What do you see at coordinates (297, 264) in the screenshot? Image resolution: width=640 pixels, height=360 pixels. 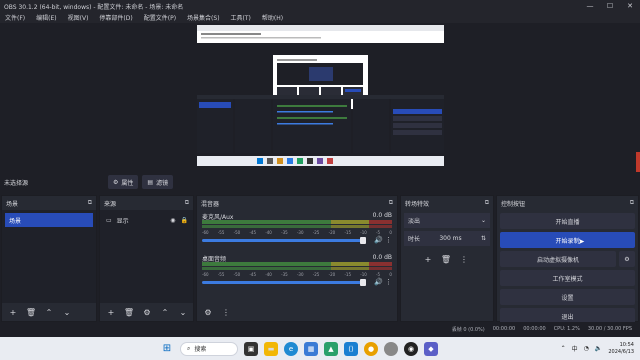 I see `volume-meter` at bounding box center [297, 264].